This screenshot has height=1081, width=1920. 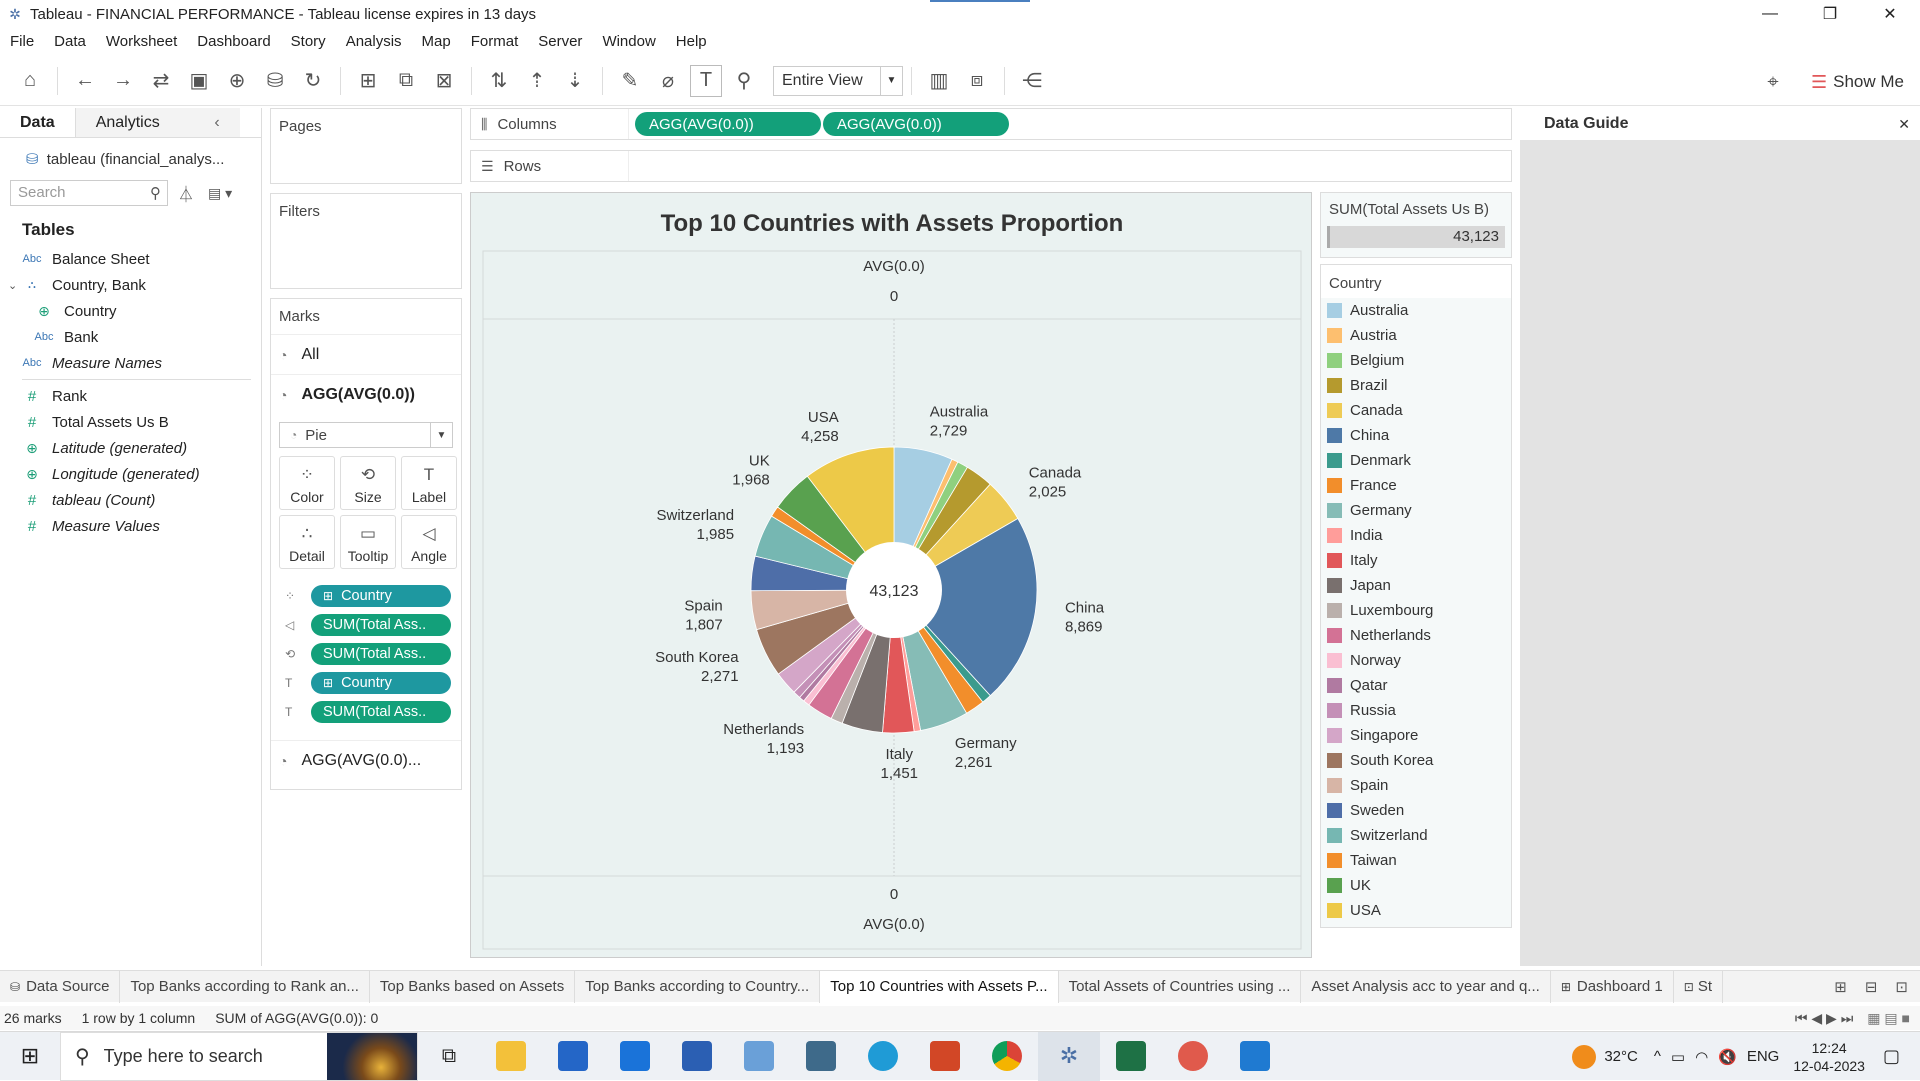 What do you see at coordinates (366, 435) in the screenshot?
I see `mark-type-dropdown: ◔ Pie ▼` at bounding box center [366, 435].